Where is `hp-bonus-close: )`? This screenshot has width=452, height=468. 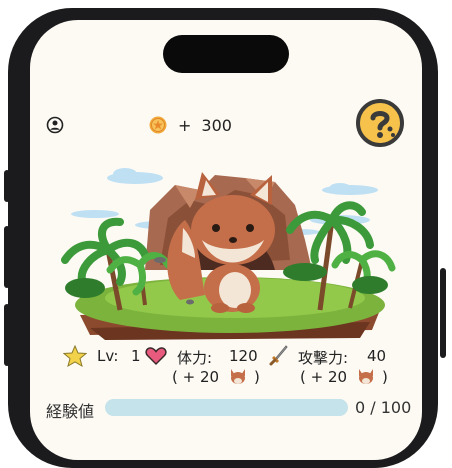
hp-bonus-close: ) is located at coordinates (257, 377).